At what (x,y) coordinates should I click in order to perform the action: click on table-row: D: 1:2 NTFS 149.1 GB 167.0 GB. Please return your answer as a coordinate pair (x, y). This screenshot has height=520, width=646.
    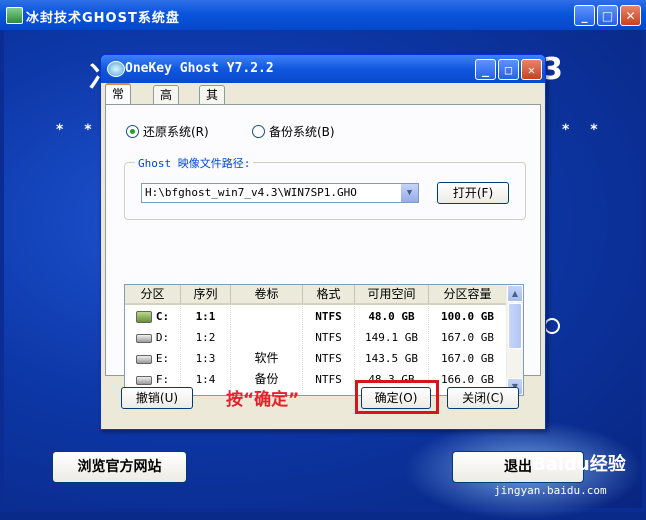
    Looking at the image, I should click on (316, 337).